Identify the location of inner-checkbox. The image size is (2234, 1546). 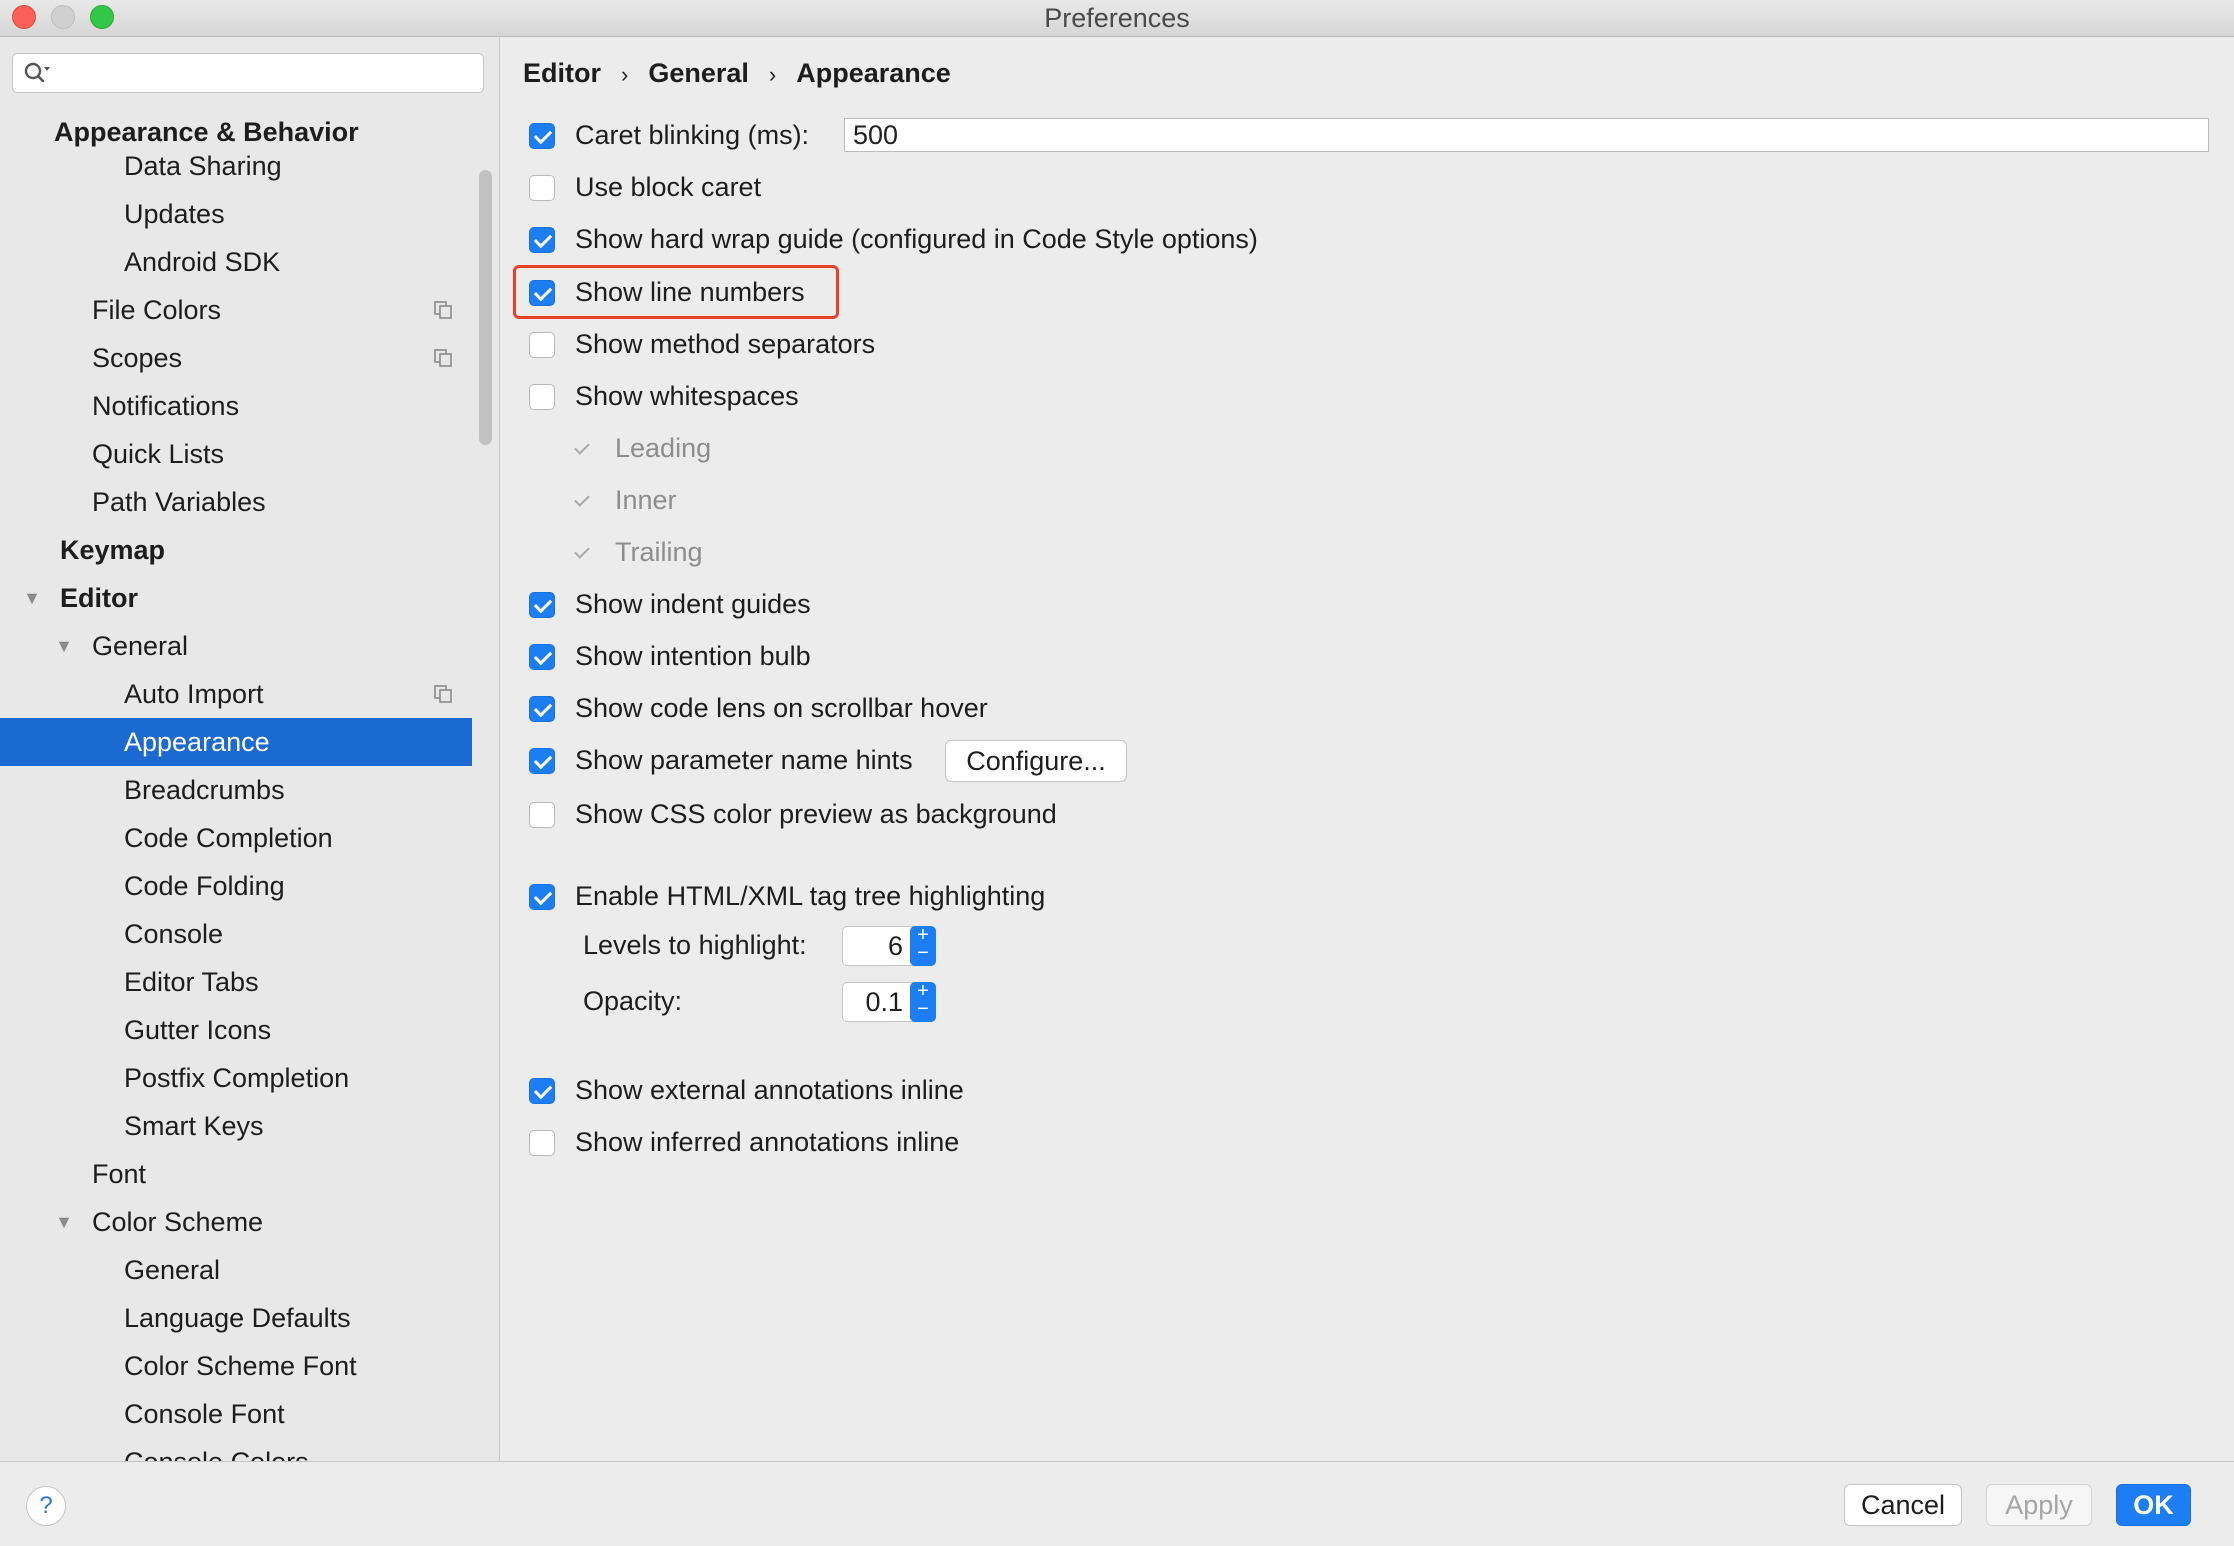
(582, 501).